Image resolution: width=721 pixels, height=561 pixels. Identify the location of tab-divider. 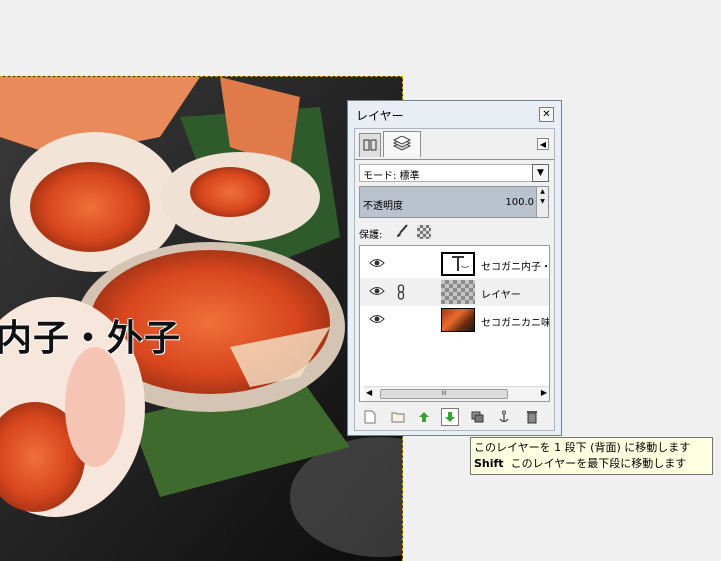
(454, 159).